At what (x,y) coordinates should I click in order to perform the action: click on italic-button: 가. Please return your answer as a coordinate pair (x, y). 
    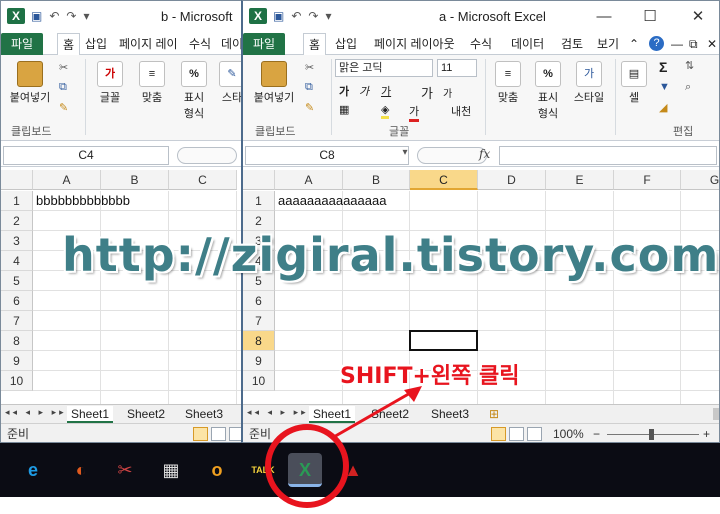
    Looking at the image, I should click on (364, 91).